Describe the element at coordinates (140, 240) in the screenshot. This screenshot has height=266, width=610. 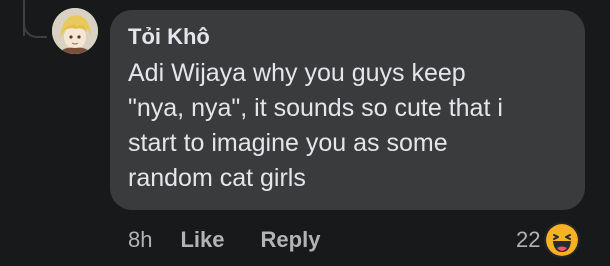
I see `comment-timestamp: 8h` at that location.